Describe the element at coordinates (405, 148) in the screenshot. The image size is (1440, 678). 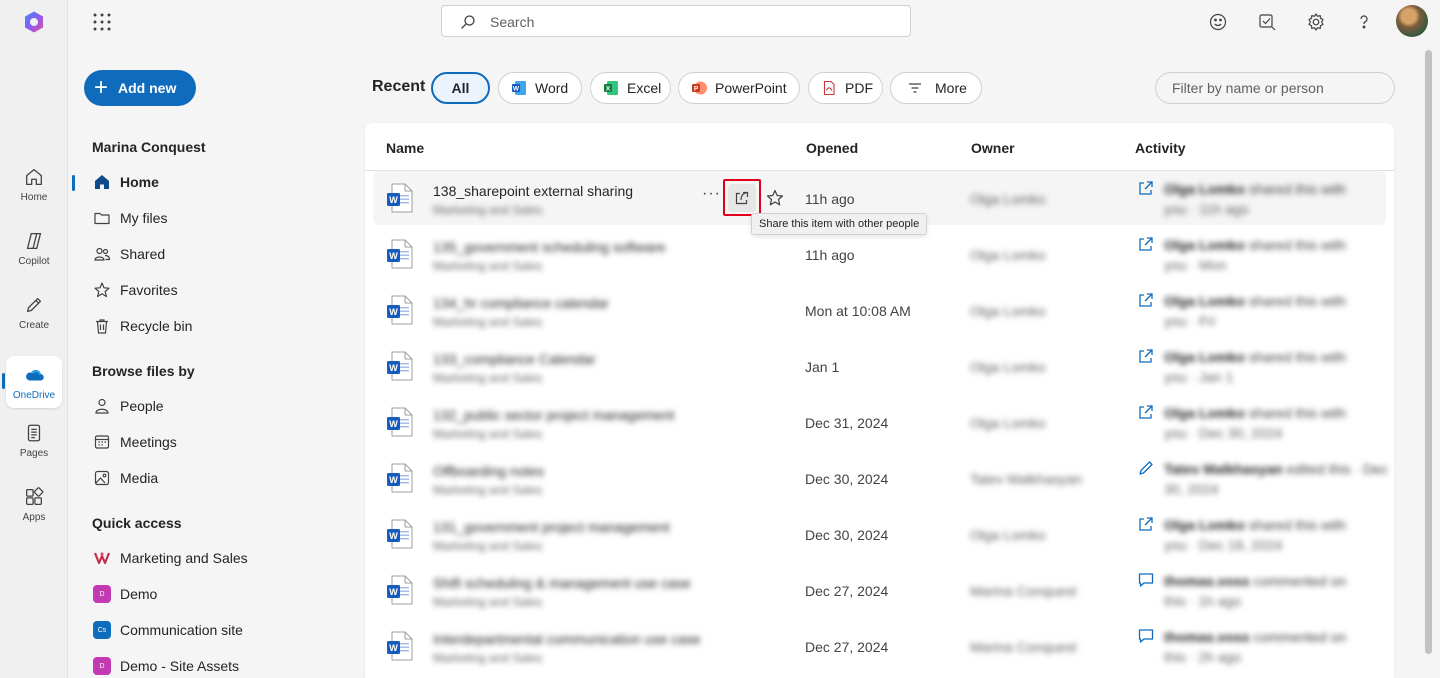
I see `column-header-name: Name` at that location.